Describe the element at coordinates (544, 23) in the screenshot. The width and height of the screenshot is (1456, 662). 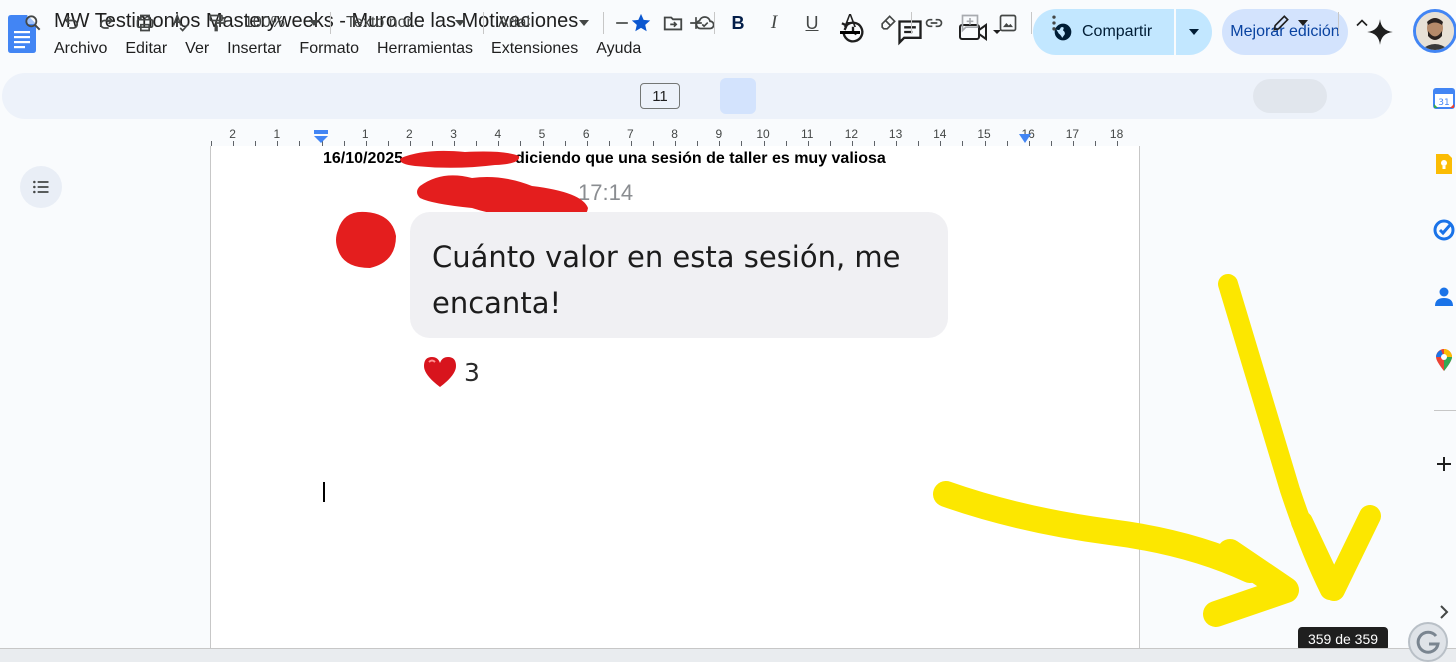
I see `font-select: Arial` at that location.